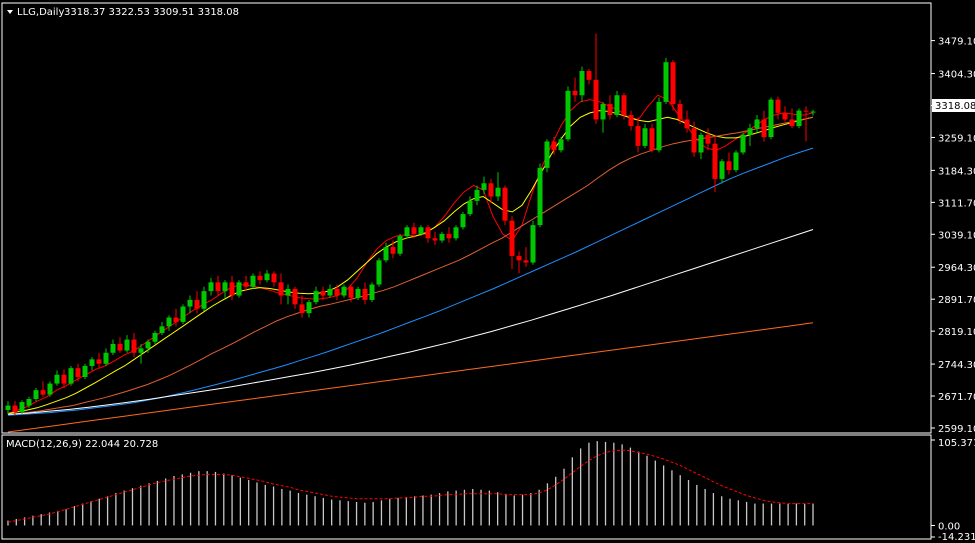 The width and height of the screenshot is (975, 543). What do you see at coordinates (956, 300) in the screenshot?
I see `price-tick-label: 2891.70` at bounding box center [956, 300].